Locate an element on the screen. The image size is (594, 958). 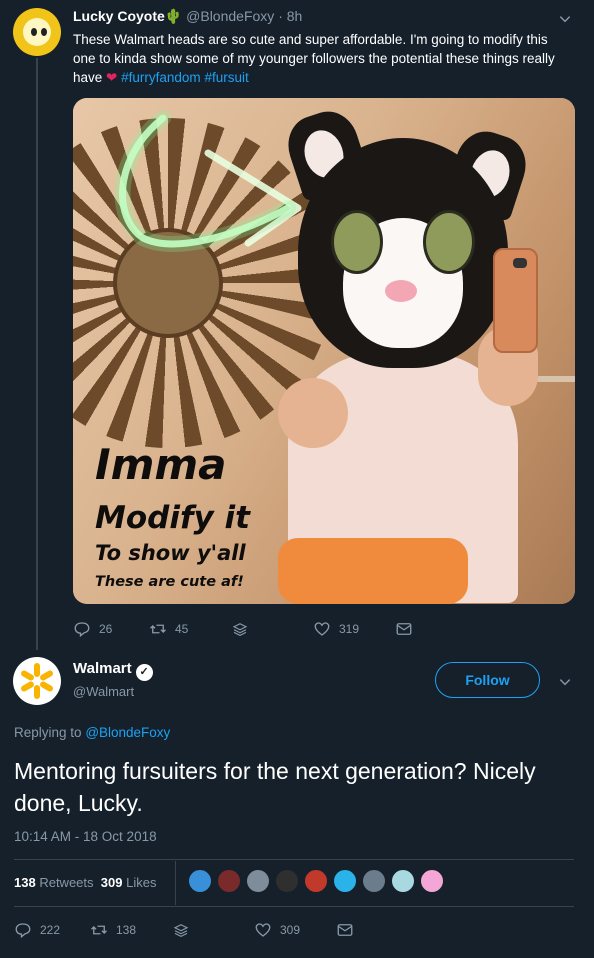
like-count: 309 is located at coordinates (290, 930).